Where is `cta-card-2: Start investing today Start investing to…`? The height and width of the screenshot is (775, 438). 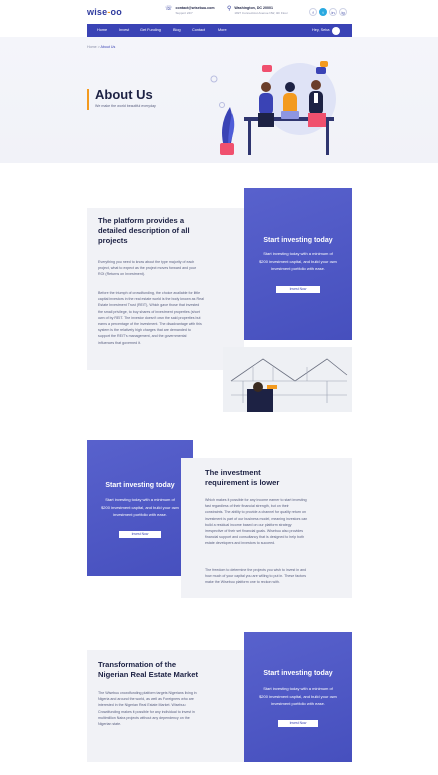 cta-card-2: Start investing today Start investing to… is located at coordinates (140, 508).